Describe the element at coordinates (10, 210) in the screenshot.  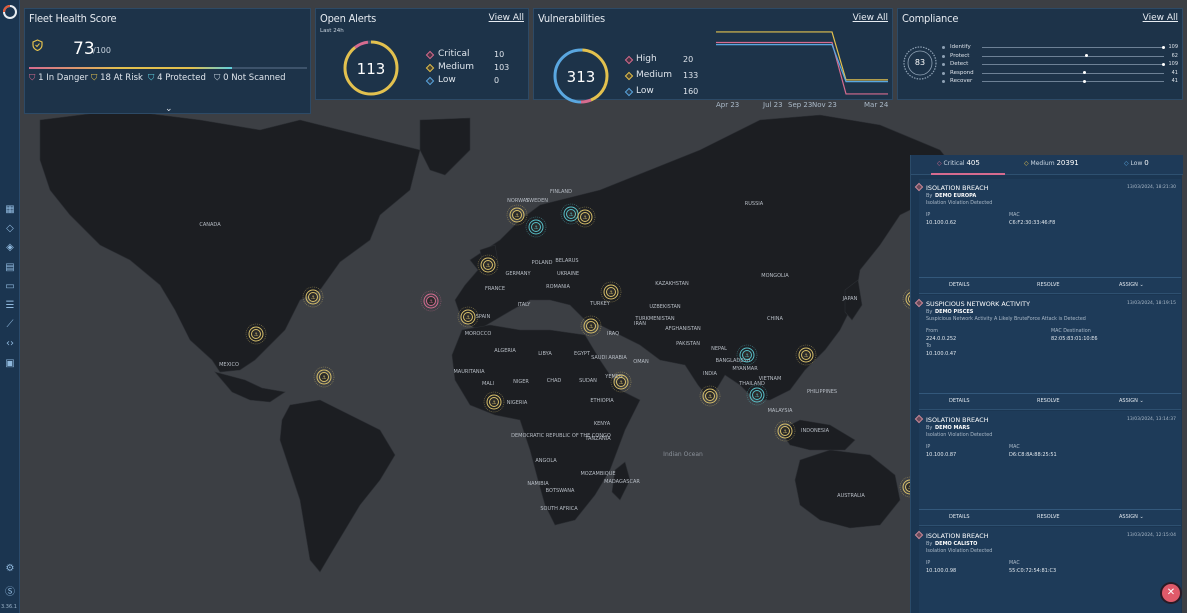
I see `dashboard-icon: ▦` at that location.